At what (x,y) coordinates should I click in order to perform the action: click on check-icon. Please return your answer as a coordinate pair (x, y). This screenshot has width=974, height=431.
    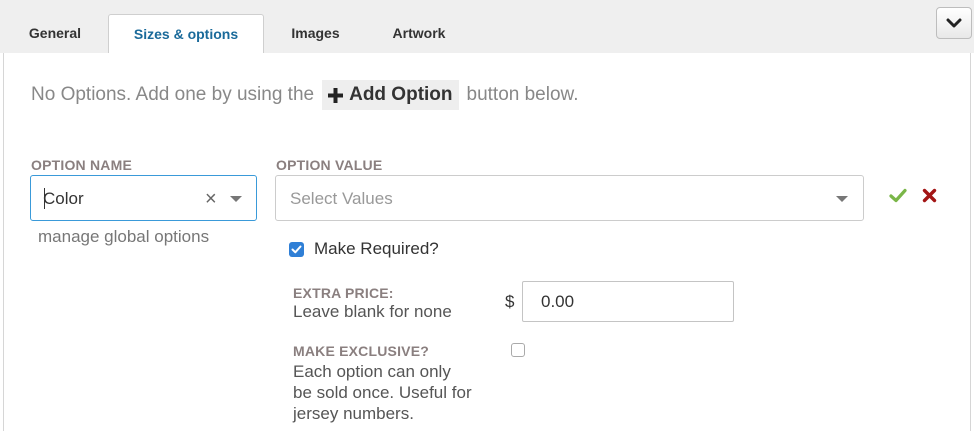
    Looking at the image, I should click on (898, 195).